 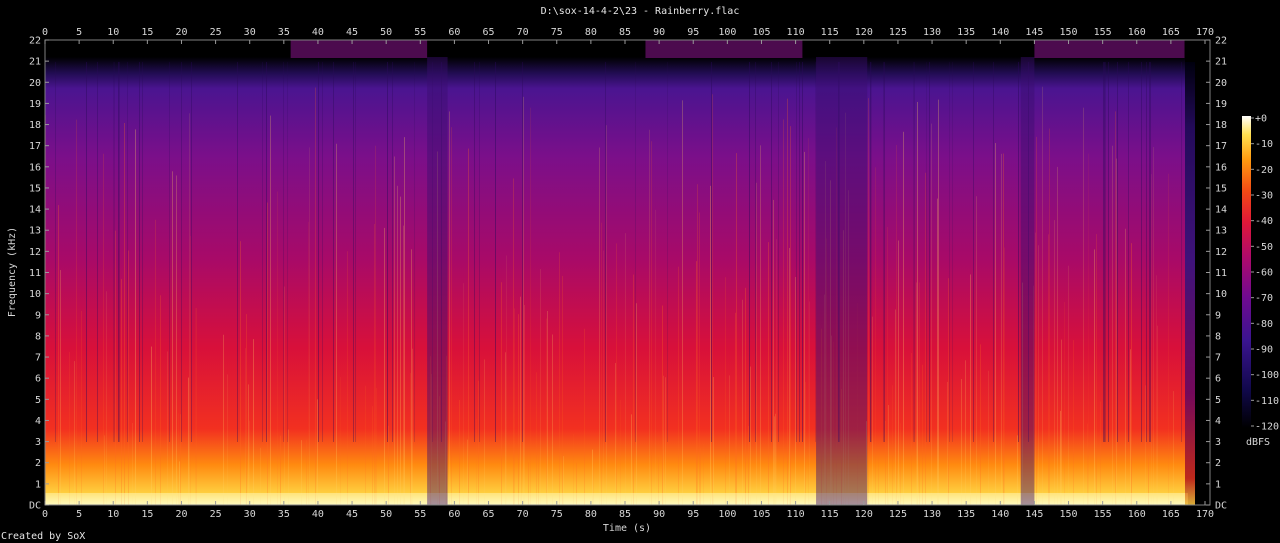 What do you see at coordinates (79, 514) in the screenshot?
I see `x-tick-label-bottom: 5` at bounding box center [79, 514].